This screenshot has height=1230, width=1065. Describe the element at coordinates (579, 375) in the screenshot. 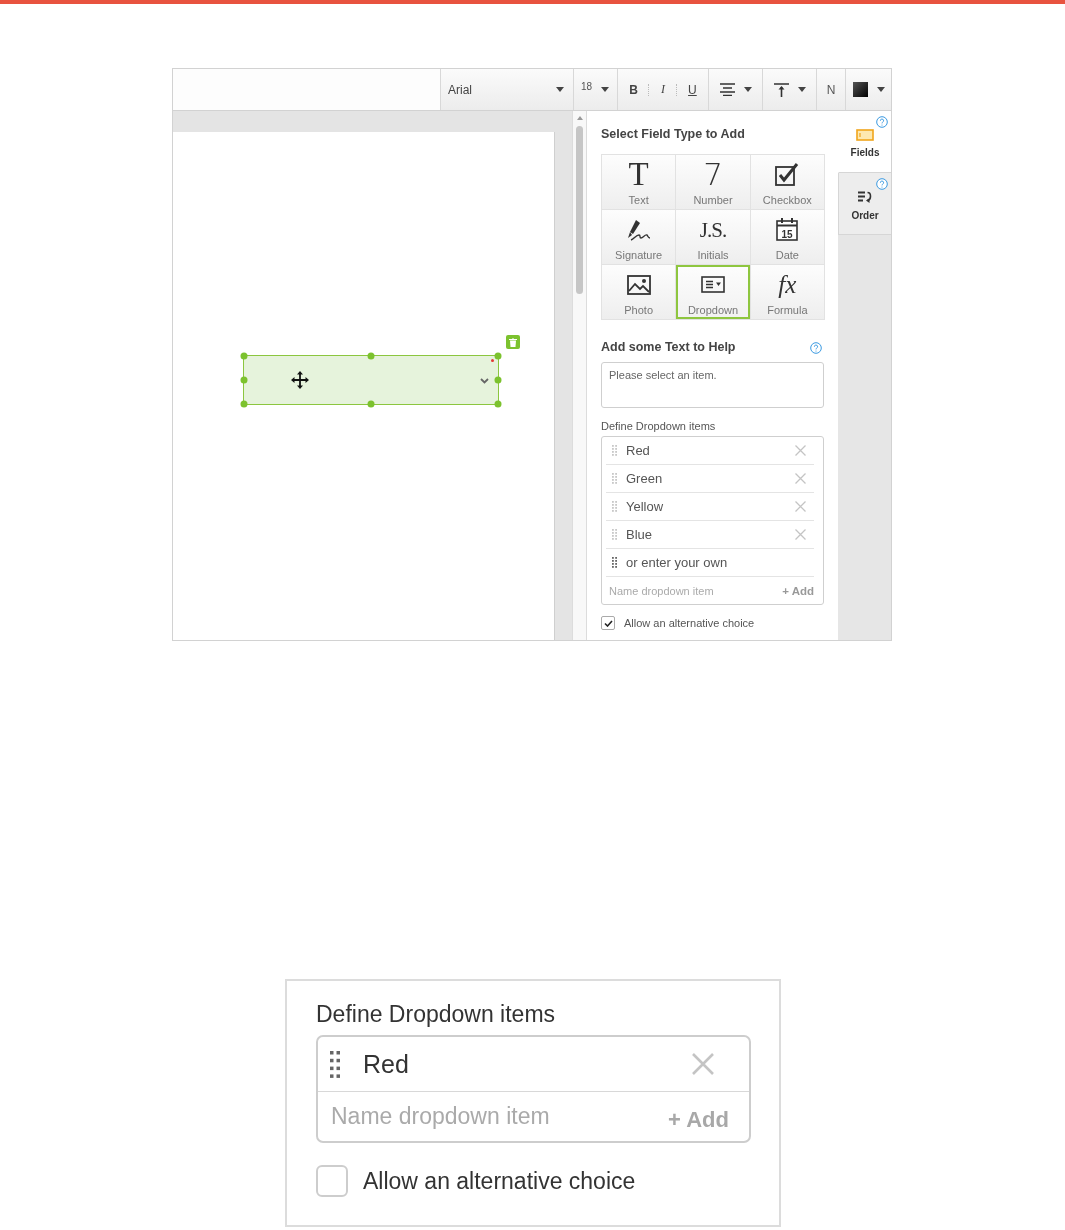

I see `scrollbar-track` at that location.